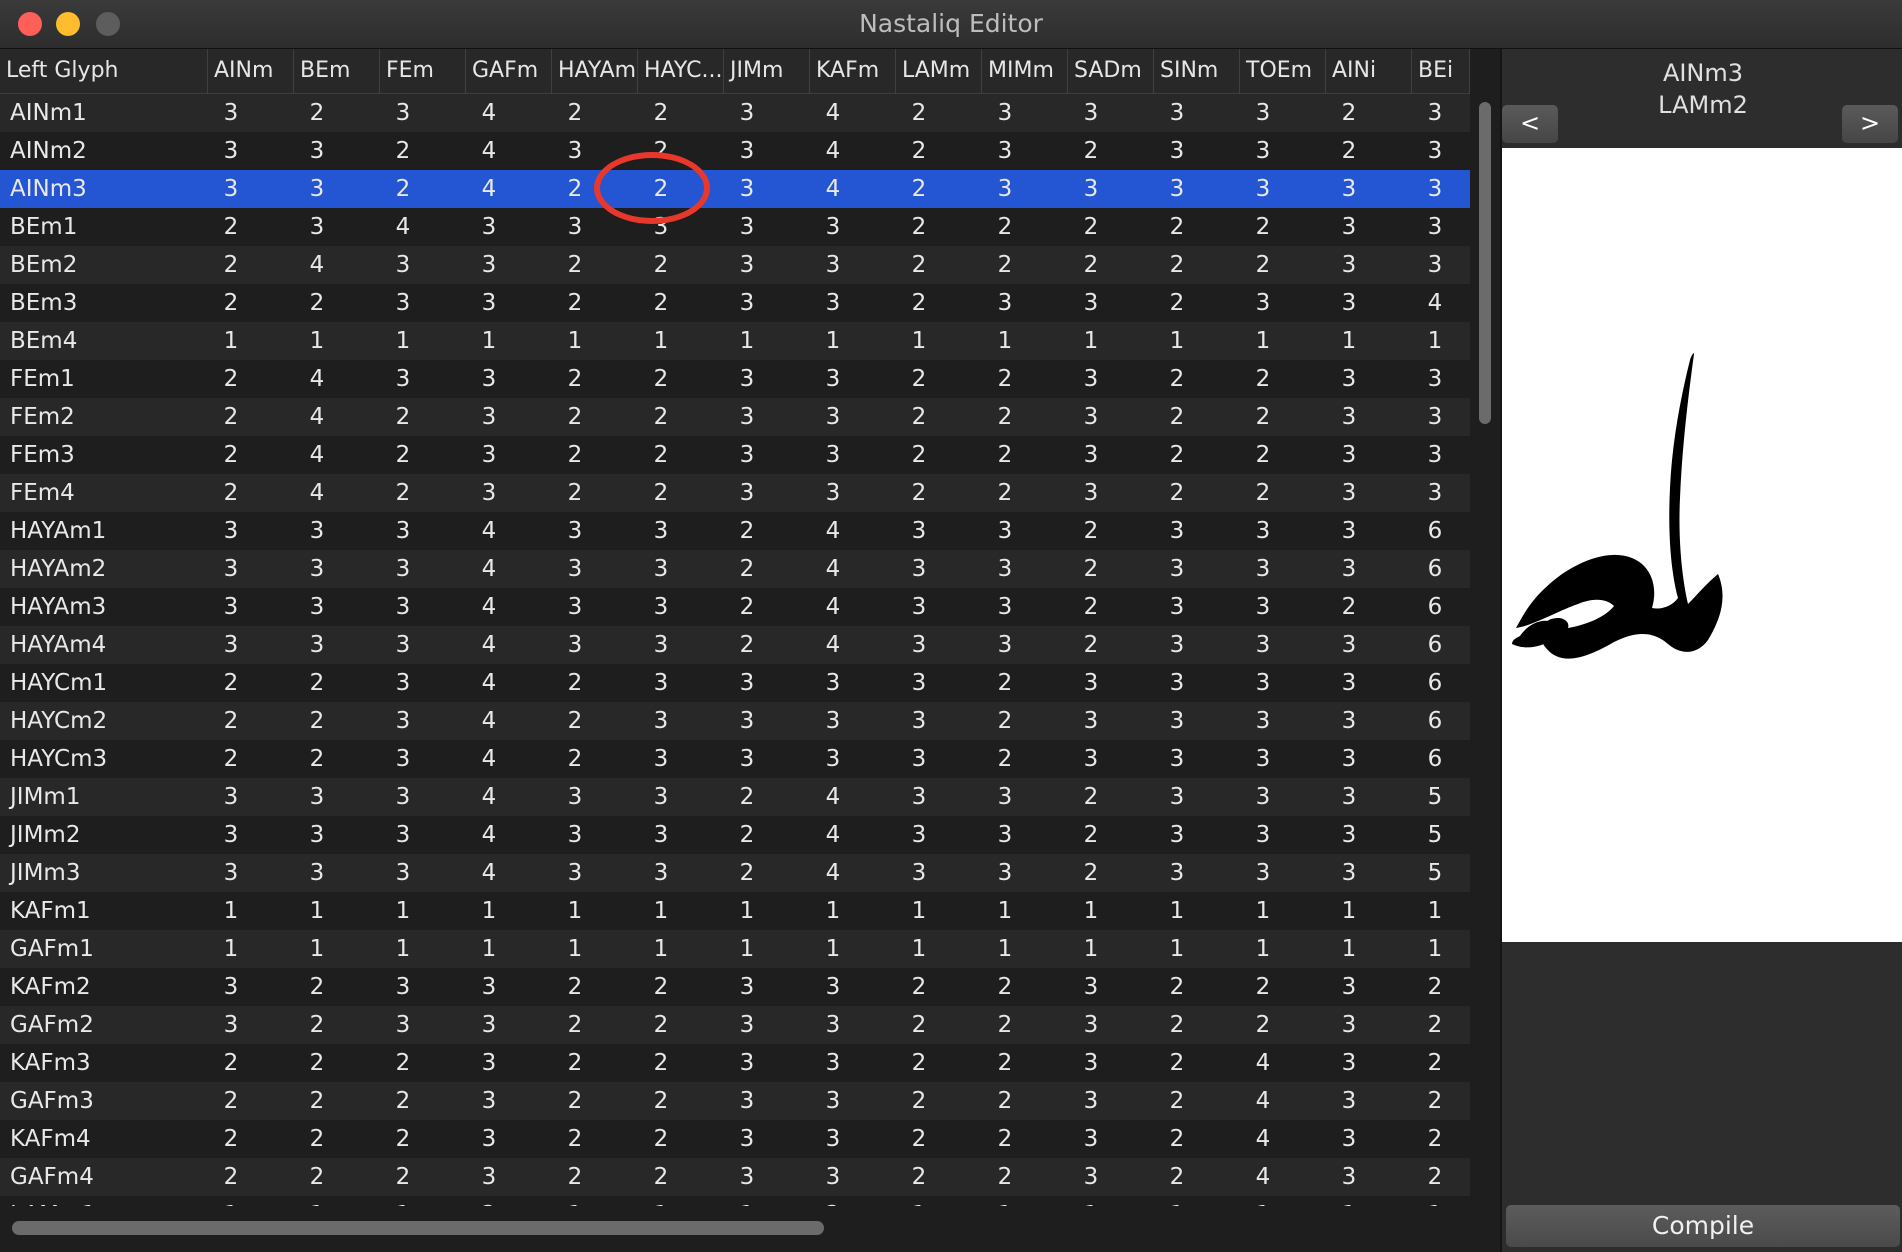 This screenshot has height=1252, width=1902. I want to click on column-header: LAMm, so click(939, 71).